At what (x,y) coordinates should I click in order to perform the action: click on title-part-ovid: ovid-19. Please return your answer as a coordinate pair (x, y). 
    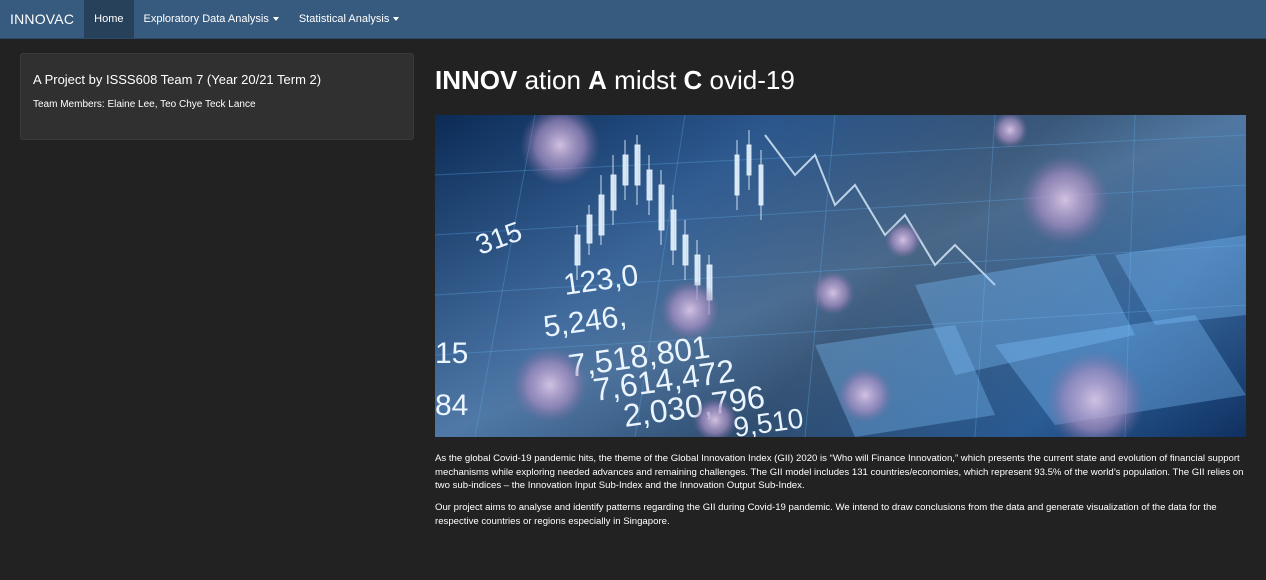
    Looking at the image, I should click on (748, 80).